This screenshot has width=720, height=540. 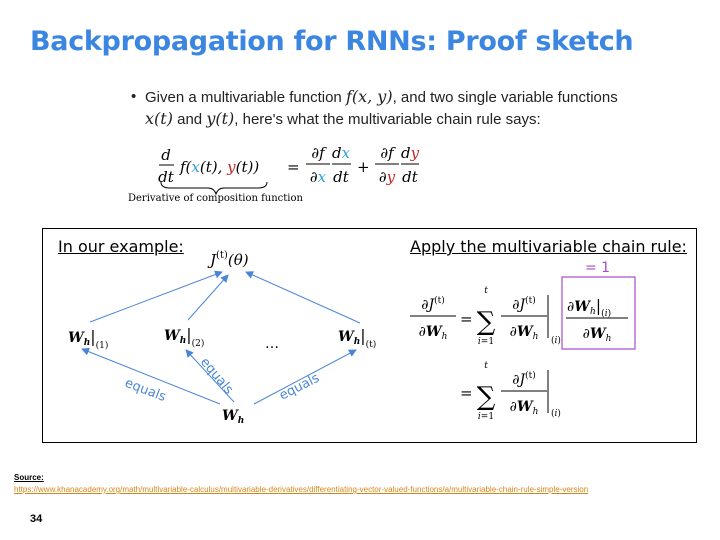 What do you see at coordinates (387, 177) in the screenshot?
I see `svg-text: ∂y` at bounding box center [387, 177].